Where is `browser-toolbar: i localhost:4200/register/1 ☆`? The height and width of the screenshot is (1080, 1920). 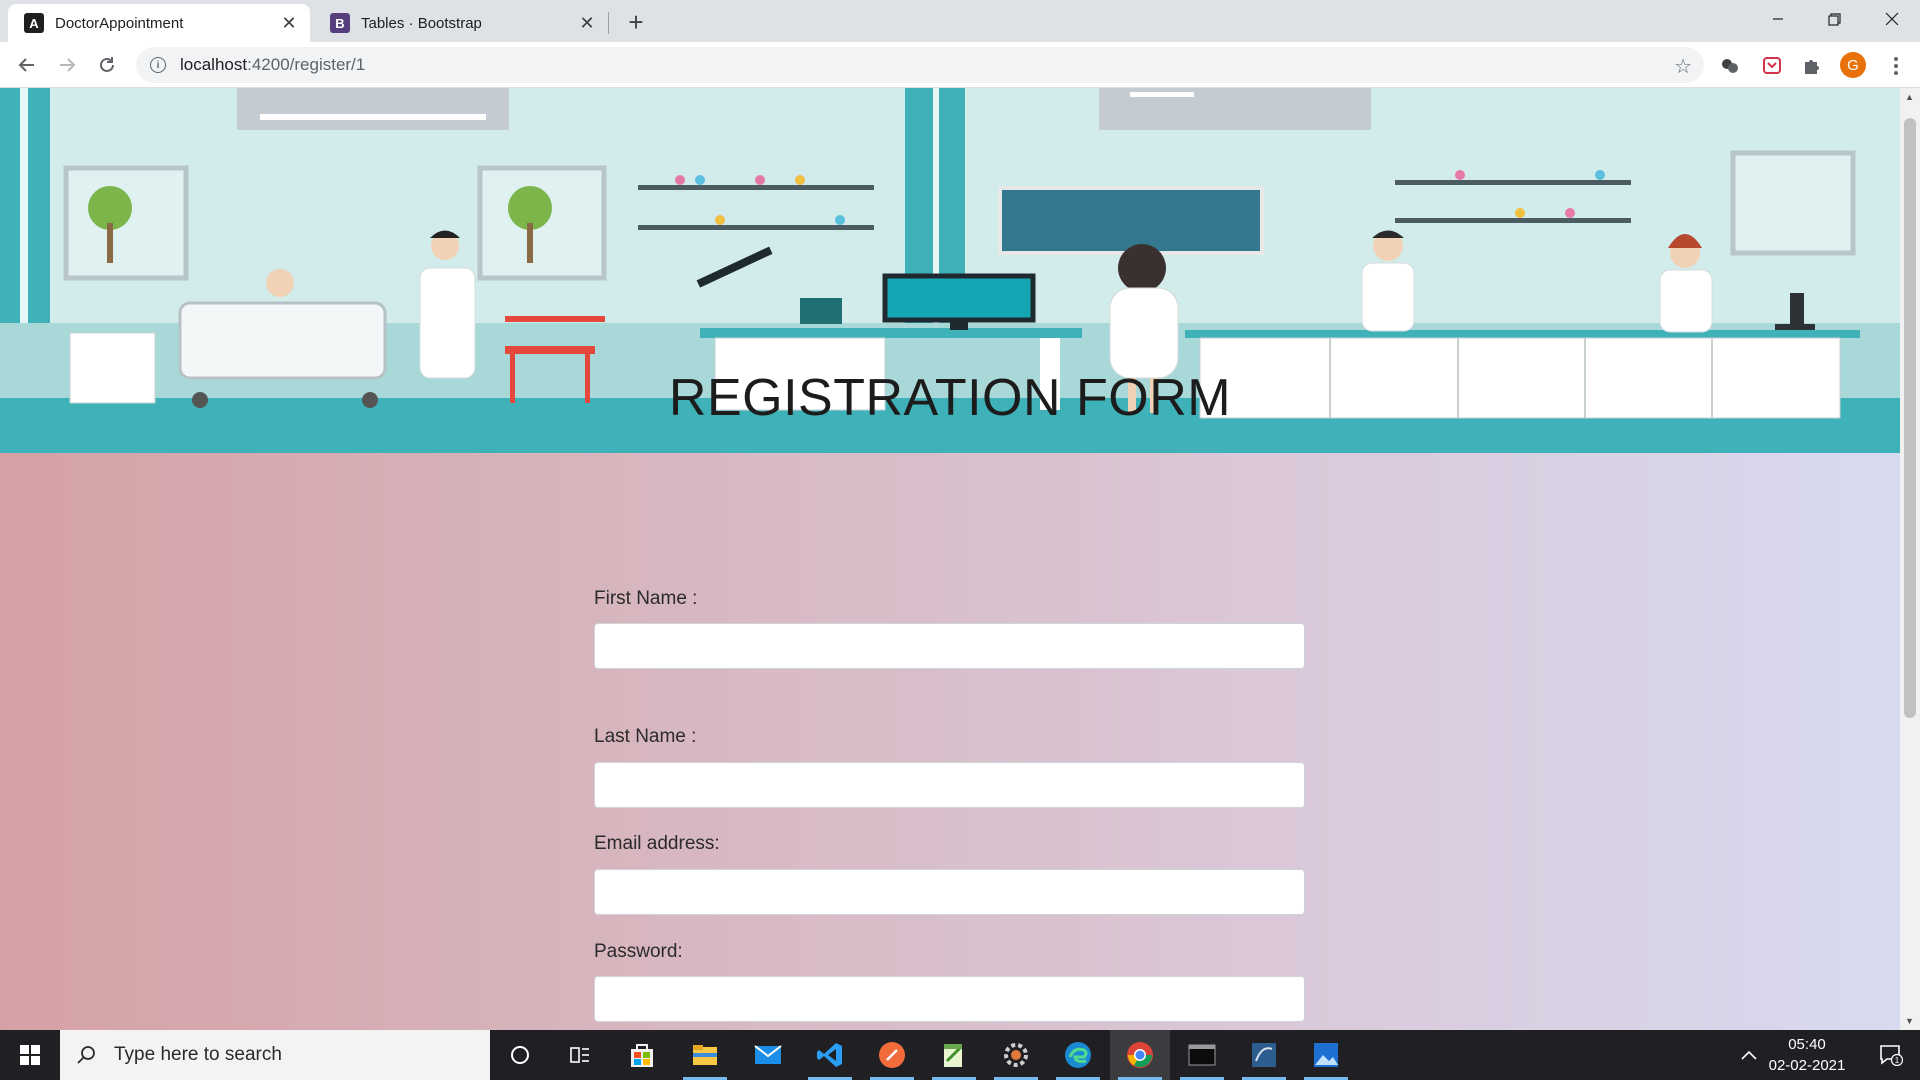
browser-toolbar: i localhost:4200/register/1 ☆ is located at coordinates (960, 65).